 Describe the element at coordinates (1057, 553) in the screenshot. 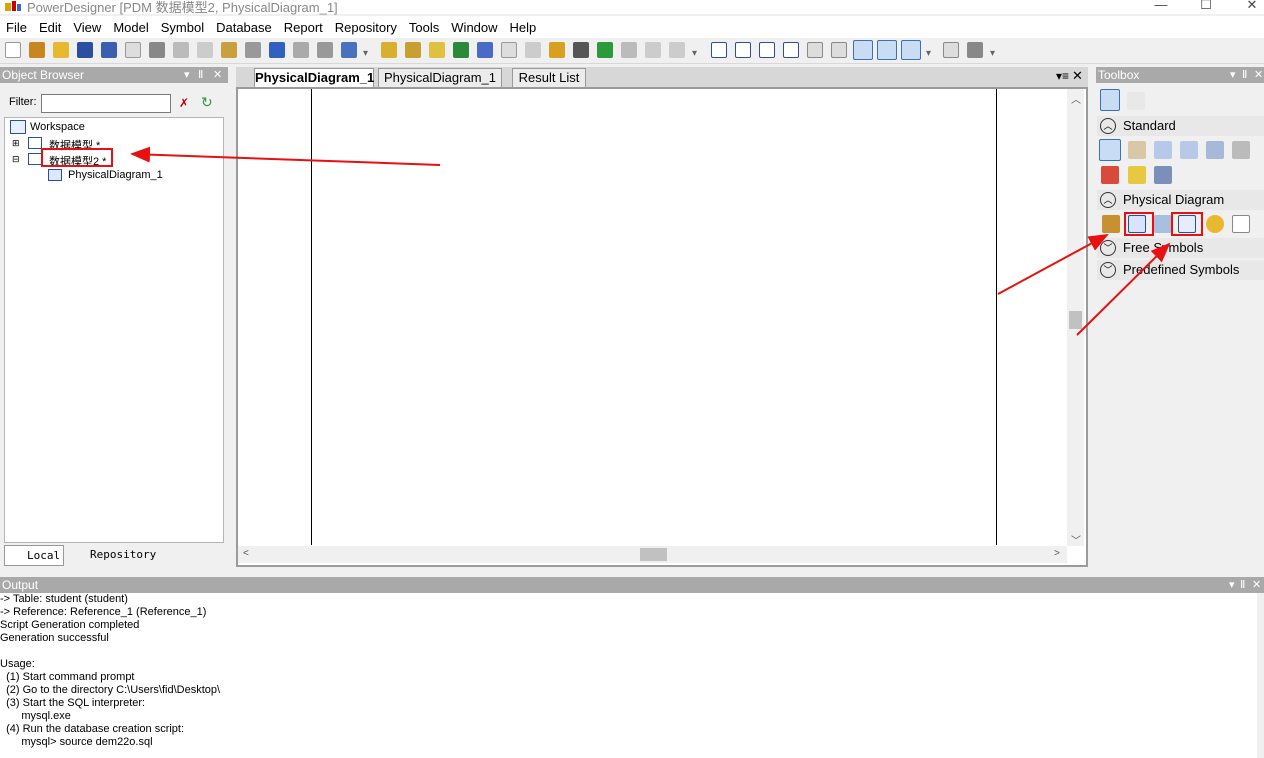

I see `scroll-right-icon: >` at that location.